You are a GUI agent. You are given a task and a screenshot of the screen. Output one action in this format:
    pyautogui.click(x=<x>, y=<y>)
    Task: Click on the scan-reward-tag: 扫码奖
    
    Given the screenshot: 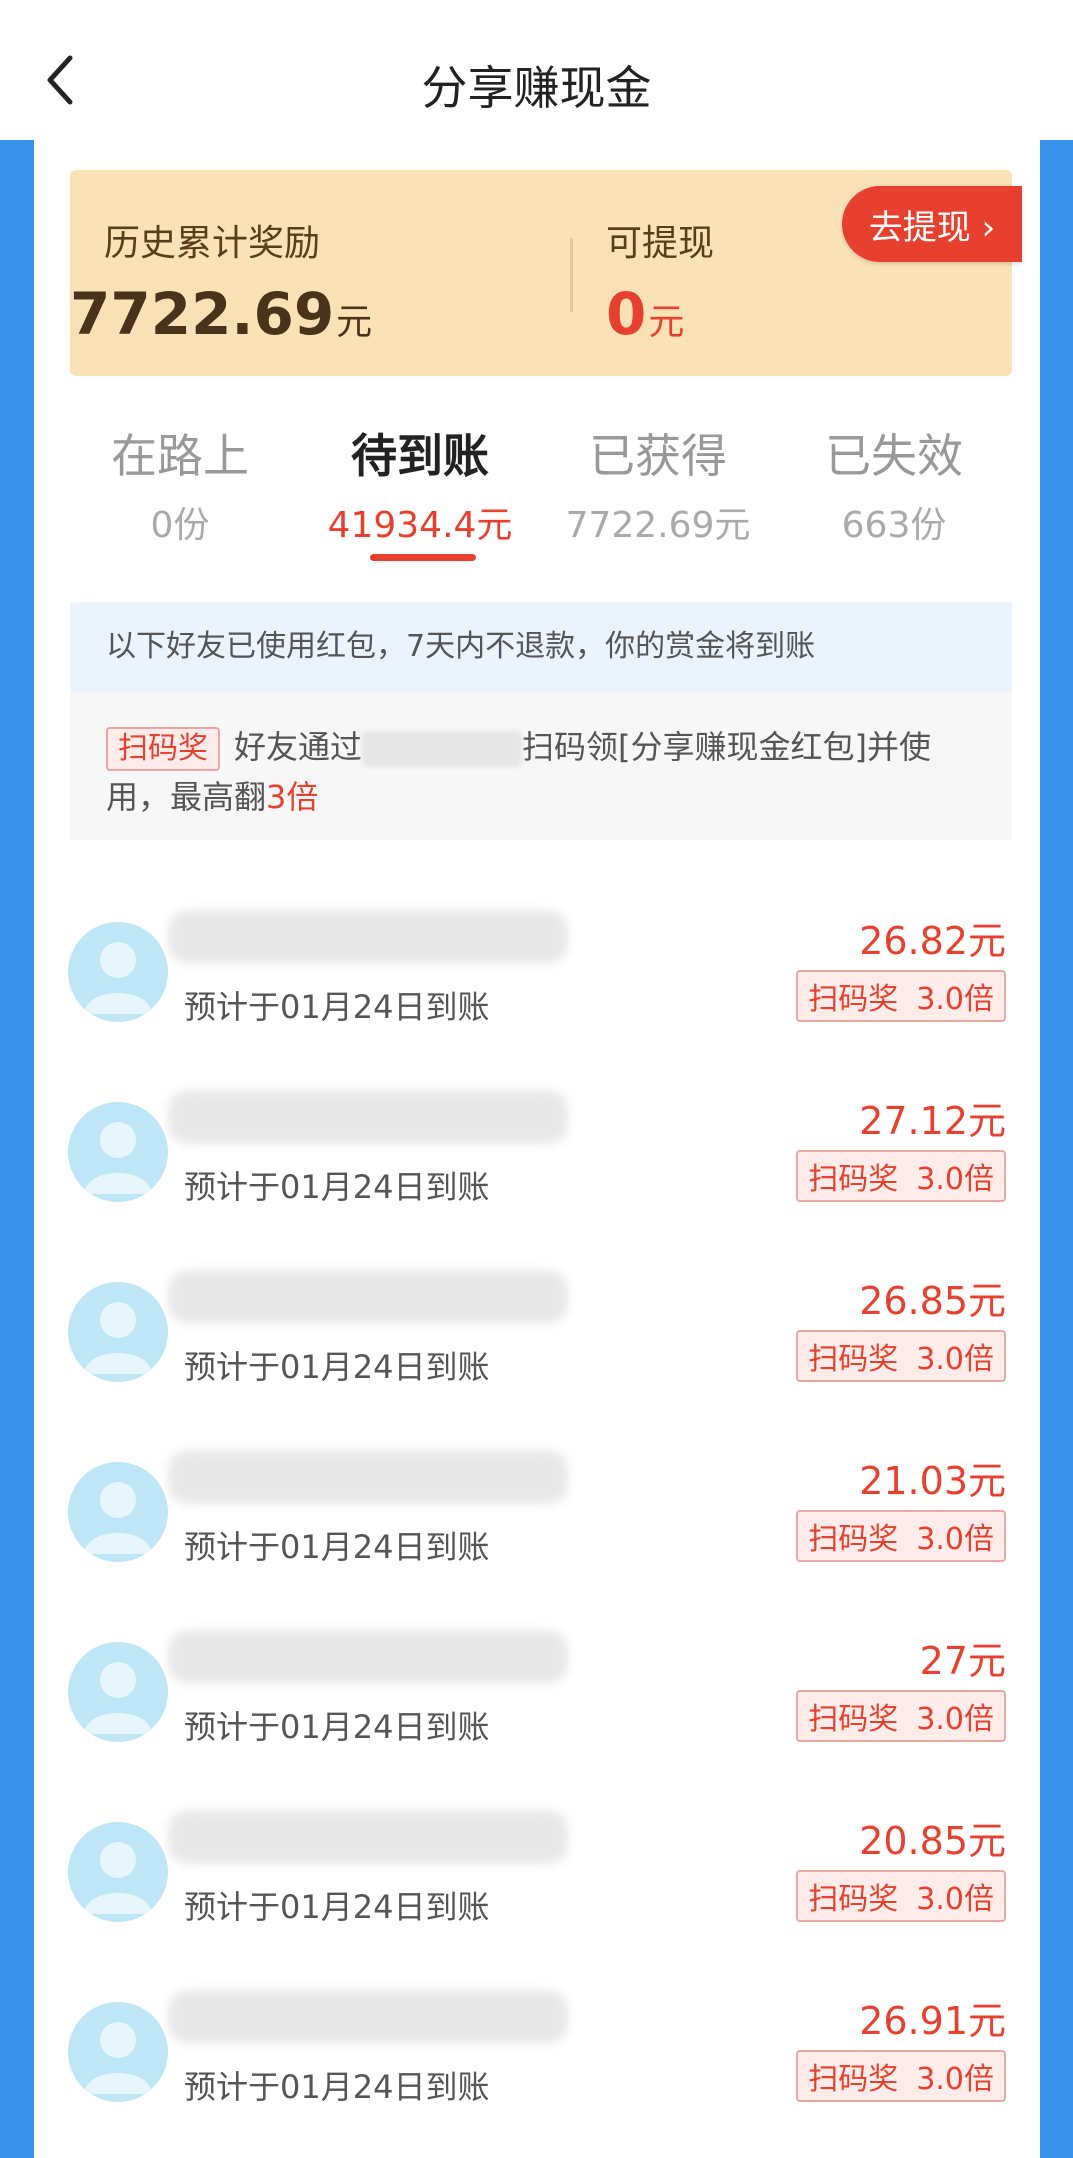 What is the action you would take?
    pyautogui.click(x=163, y=749)
    